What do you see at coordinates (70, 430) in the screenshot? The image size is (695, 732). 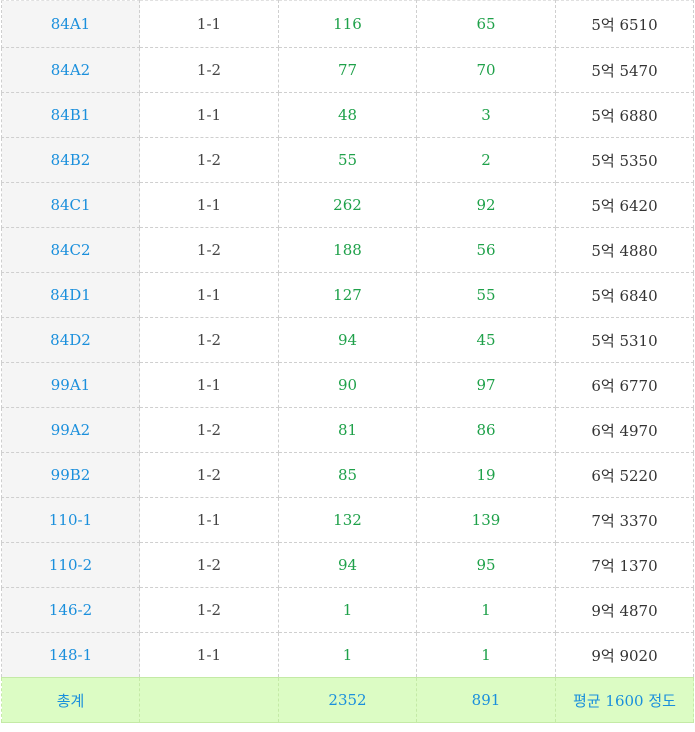 I see `unit-type-cell: 99A2` at bounding box center [70, 430].